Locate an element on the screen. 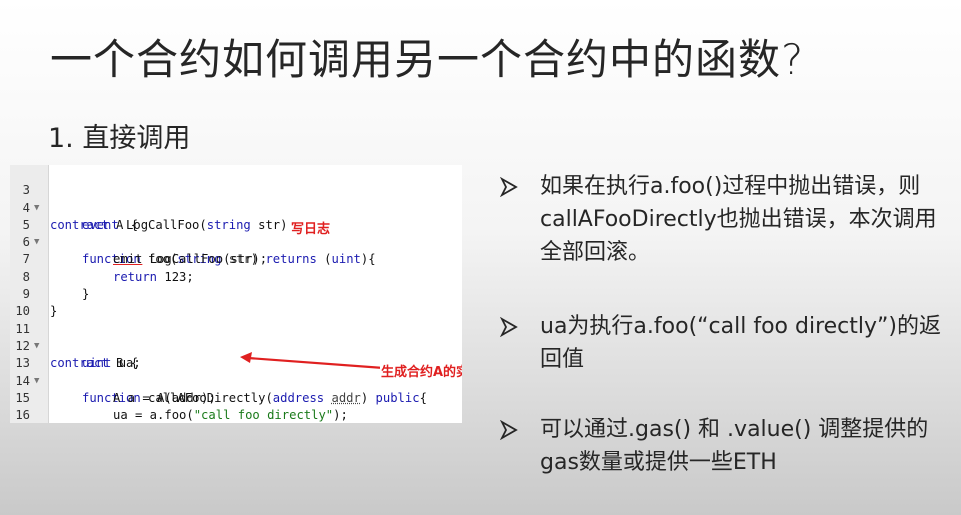  code-line: 17 } is located at coordinates (24, 415).